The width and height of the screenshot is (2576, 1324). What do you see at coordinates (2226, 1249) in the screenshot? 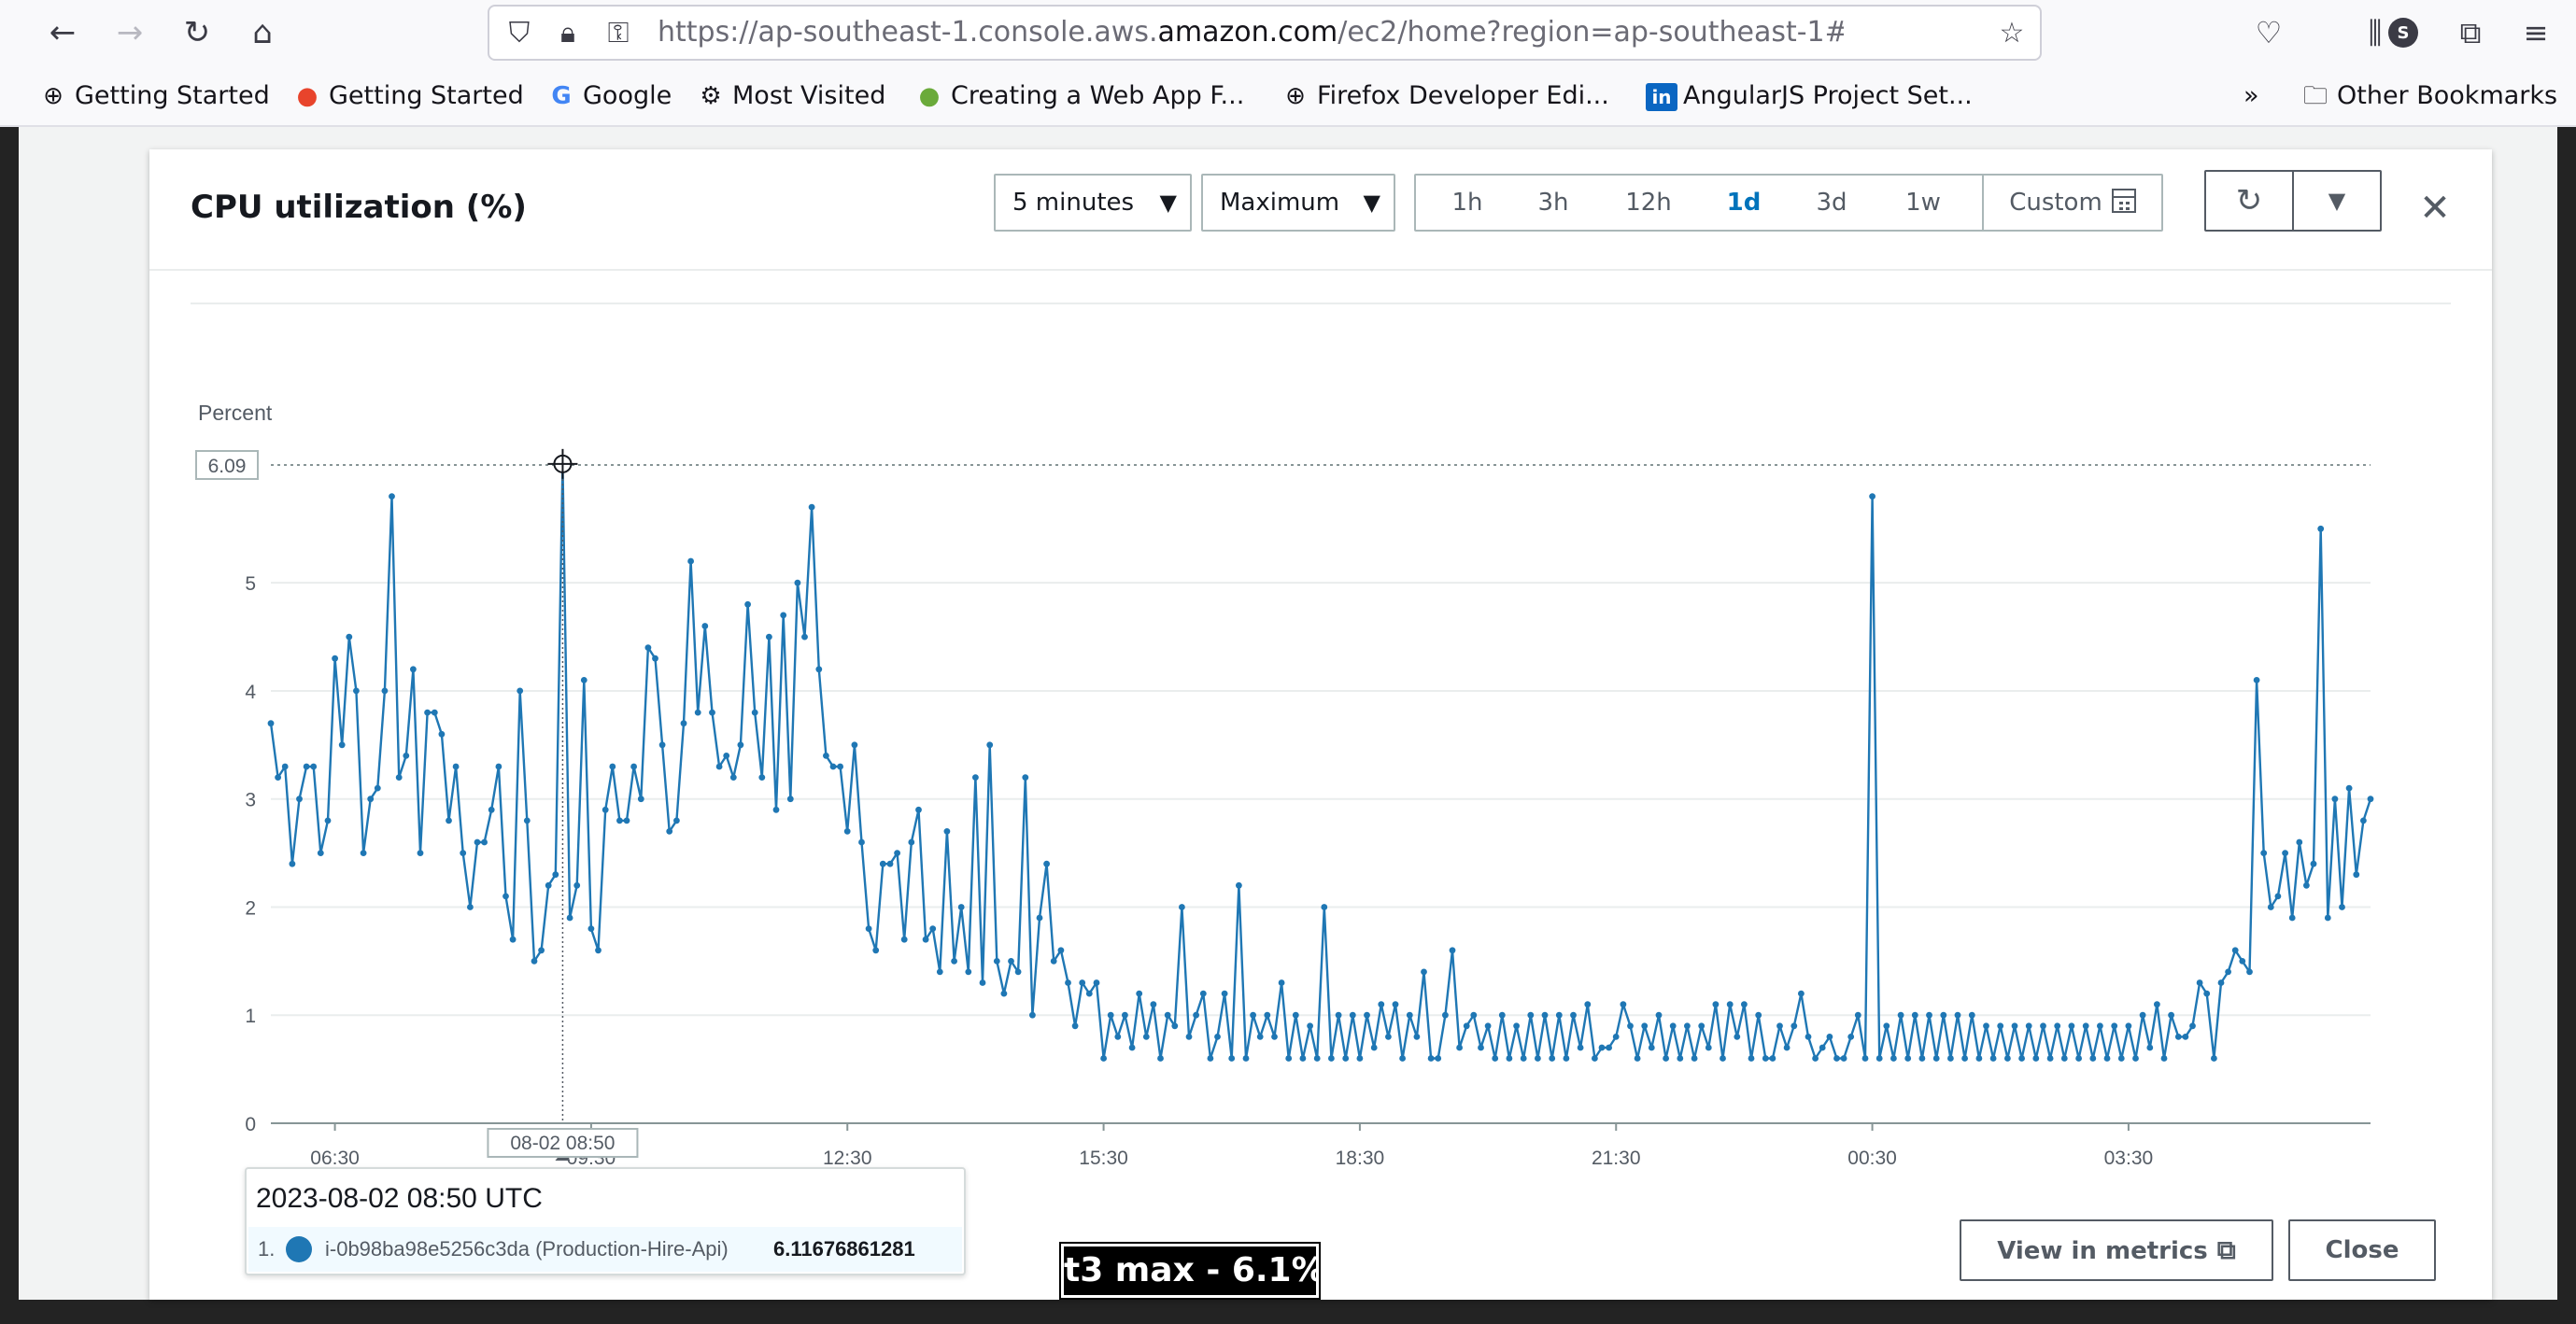
I see `external-link-icon: ⧉` at bounding box center [2226, 1249].